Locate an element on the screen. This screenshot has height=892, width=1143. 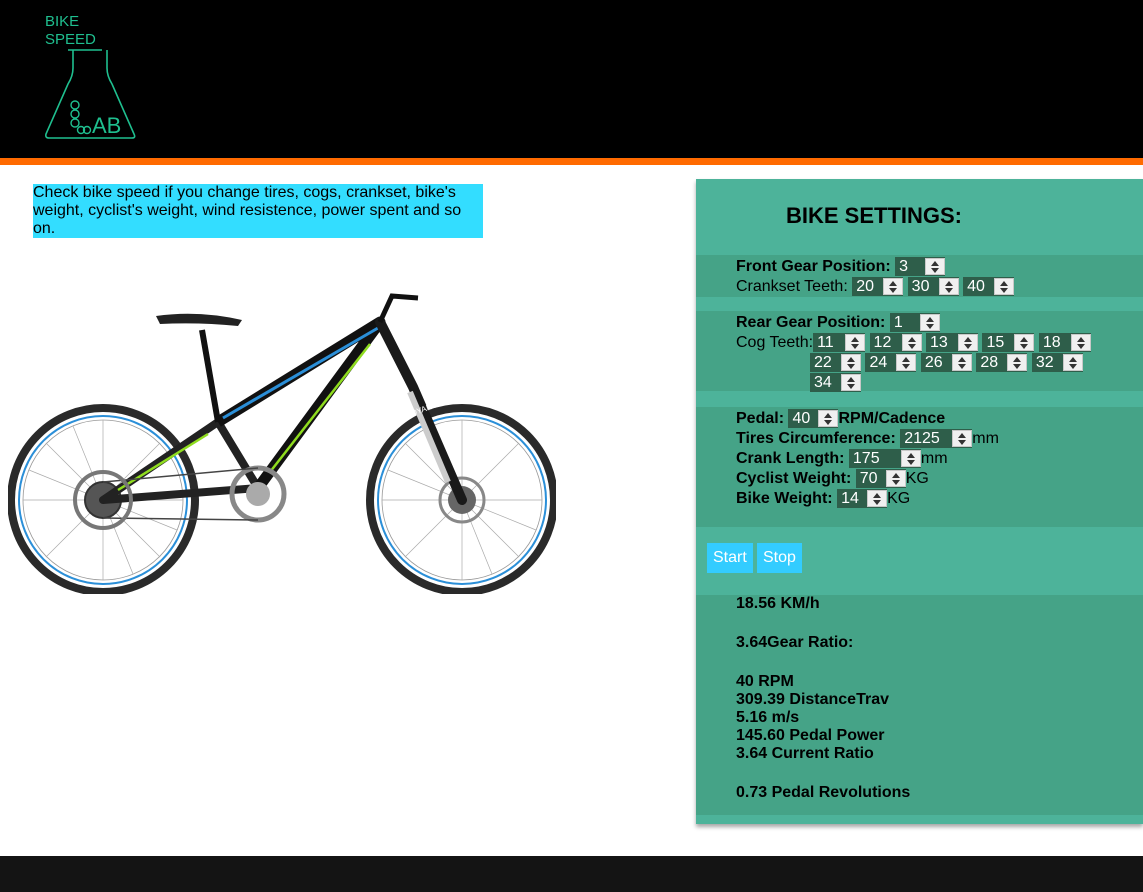
pedal-row: Pedal: 40 RPM/Cadence is located at coordinates (840, 419).